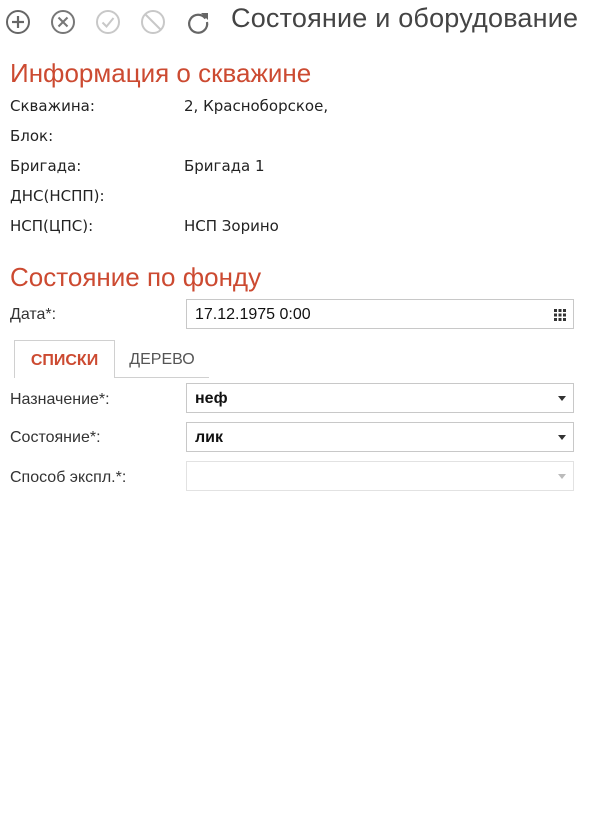 This screenshot has width=589, height=840. What do you see at coordinates (380, 398) in the screenshot?
I see `purpose-select: неф` at bounding box center [380, 398].